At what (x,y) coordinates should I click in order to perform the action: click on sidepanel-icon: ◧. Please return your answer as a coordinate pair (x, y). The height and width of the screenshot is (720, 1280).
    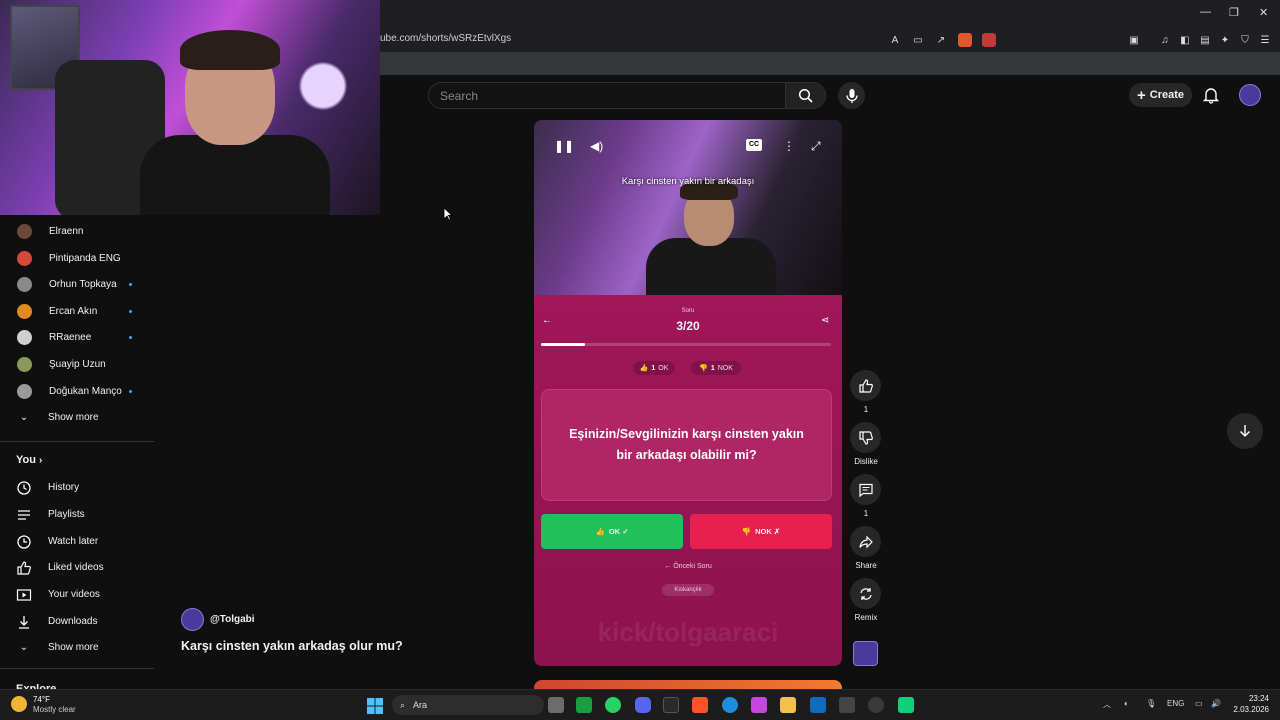
    Looking at the image, I should click on (1185, 40).